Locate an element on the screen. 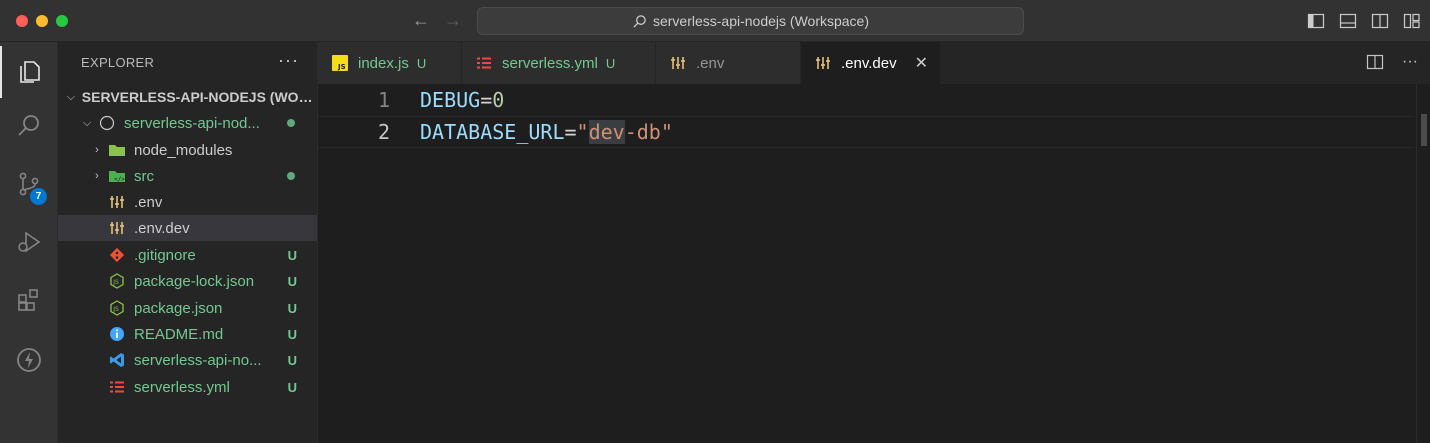  tree-item-env: .env is located at coordinates (187, 202).